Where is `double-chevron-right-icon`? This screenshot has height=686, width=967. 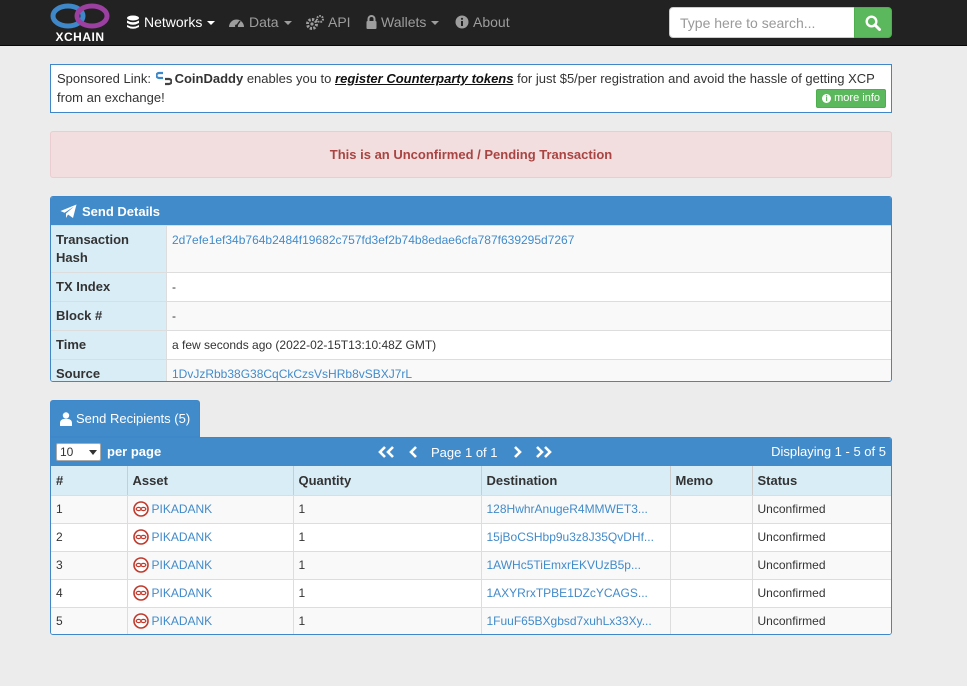
double-chevron-right-icon is located at coordinates (543, 452).